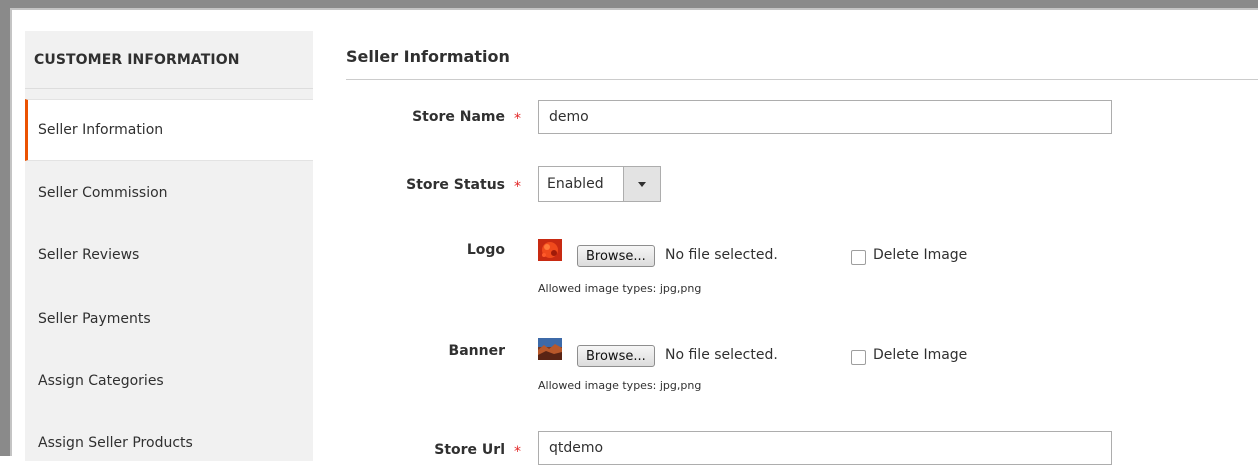 The image size is (1258, 474). What do you see at coordinates (103, 193) in the screenshot?
I see `sidebar-item-label: Seller Commission` at bounding box center [103, 193].